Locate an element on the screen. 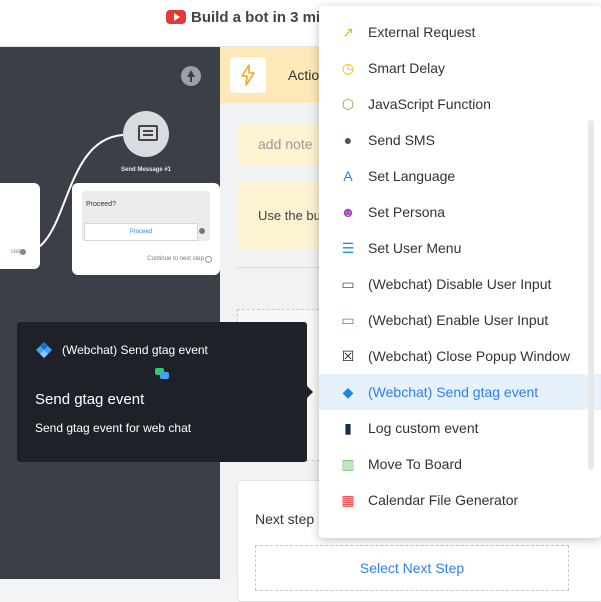  tooltip-header: (Webchat) Send gtag event is located at coordinates (135, 350).